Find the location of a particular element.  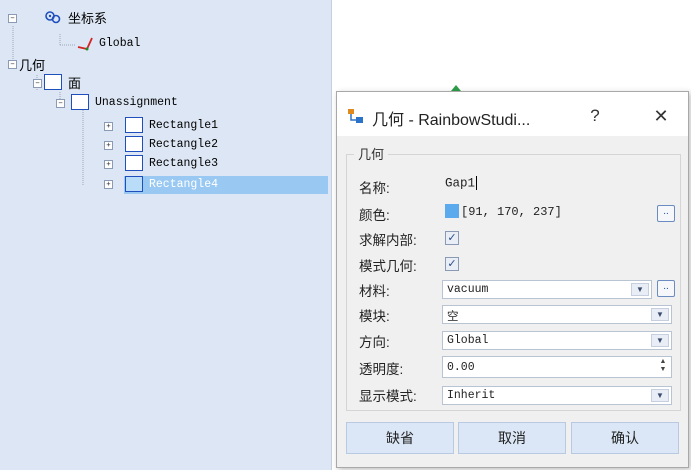

name-label: 名称: is located at coordinates (374, 188).